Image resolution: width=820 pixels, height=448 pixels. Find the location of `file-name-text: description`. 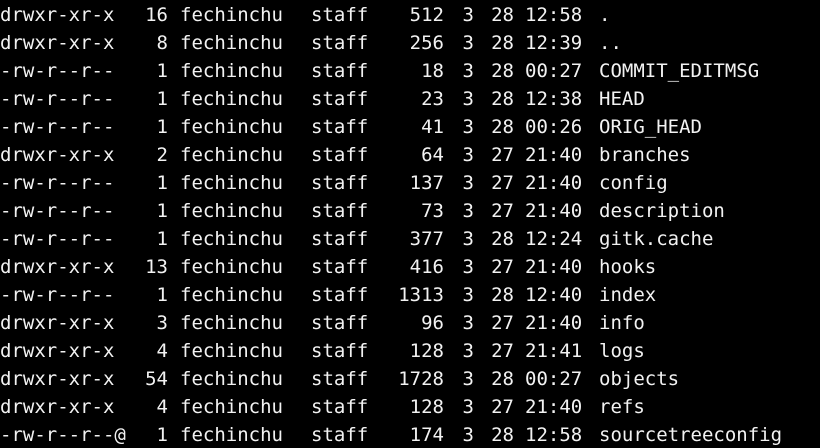

file-name-text: description is located at coordinates (662, 211).